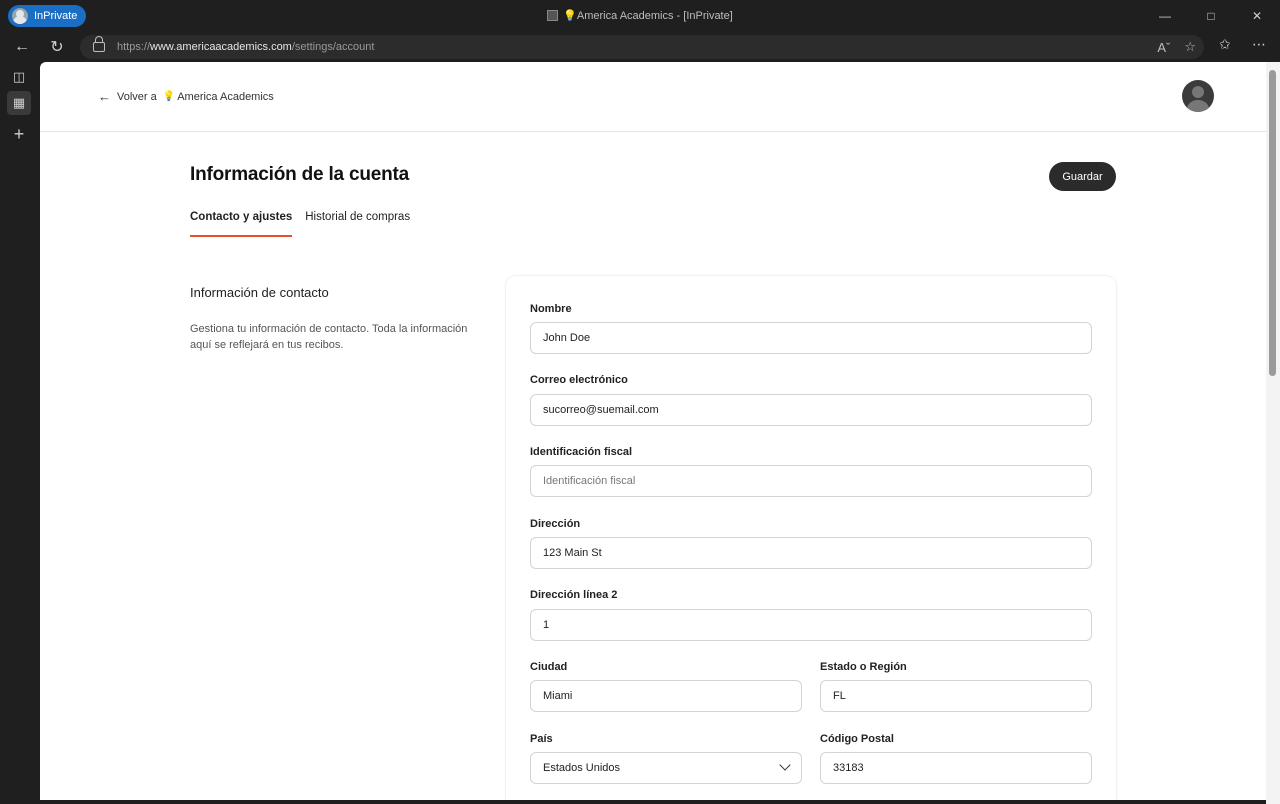 Image resolution: width=1280 pixels, height=804 pixels. Describe the element at coordinates (259, 292) in the screenshot. I see `contact-section-title: Información de contacto` at that location.